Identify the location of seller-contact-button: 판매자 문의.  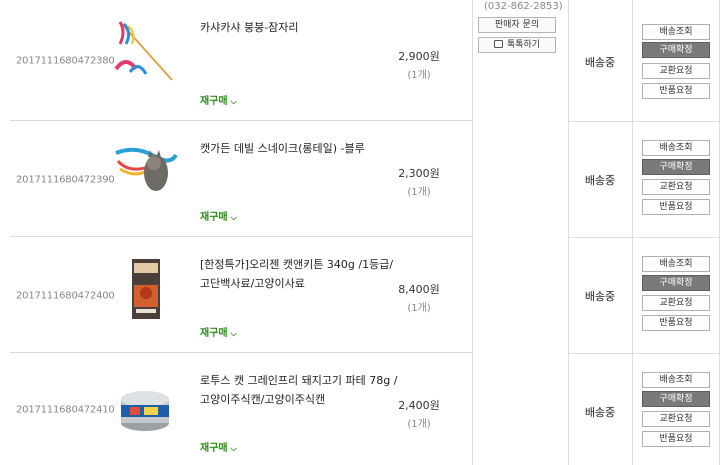
(517, 25).